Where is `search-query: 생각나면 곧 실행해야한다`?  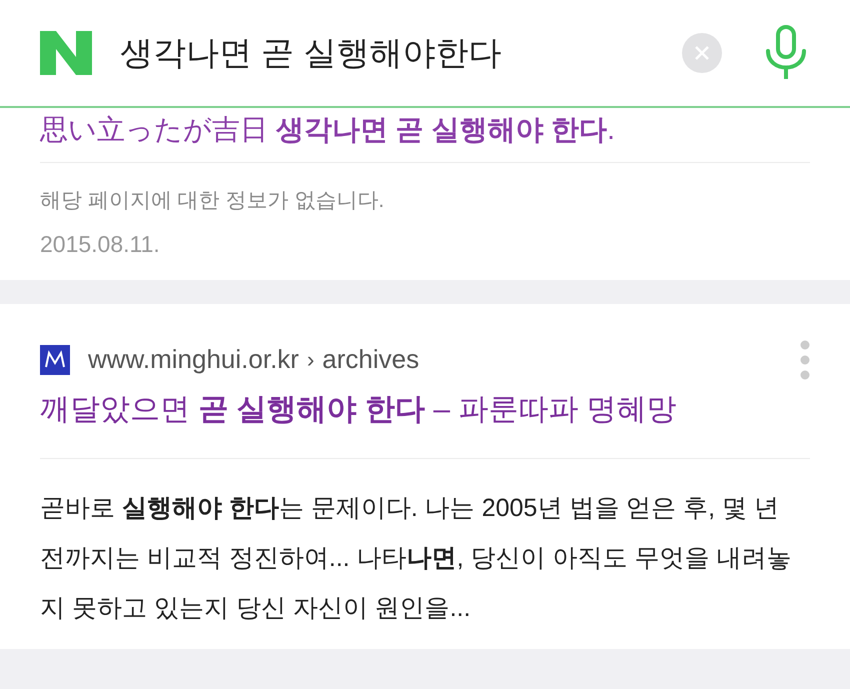 search-query: 생각나면 곧 실행해야한다 is located at coordinates (401, 53).